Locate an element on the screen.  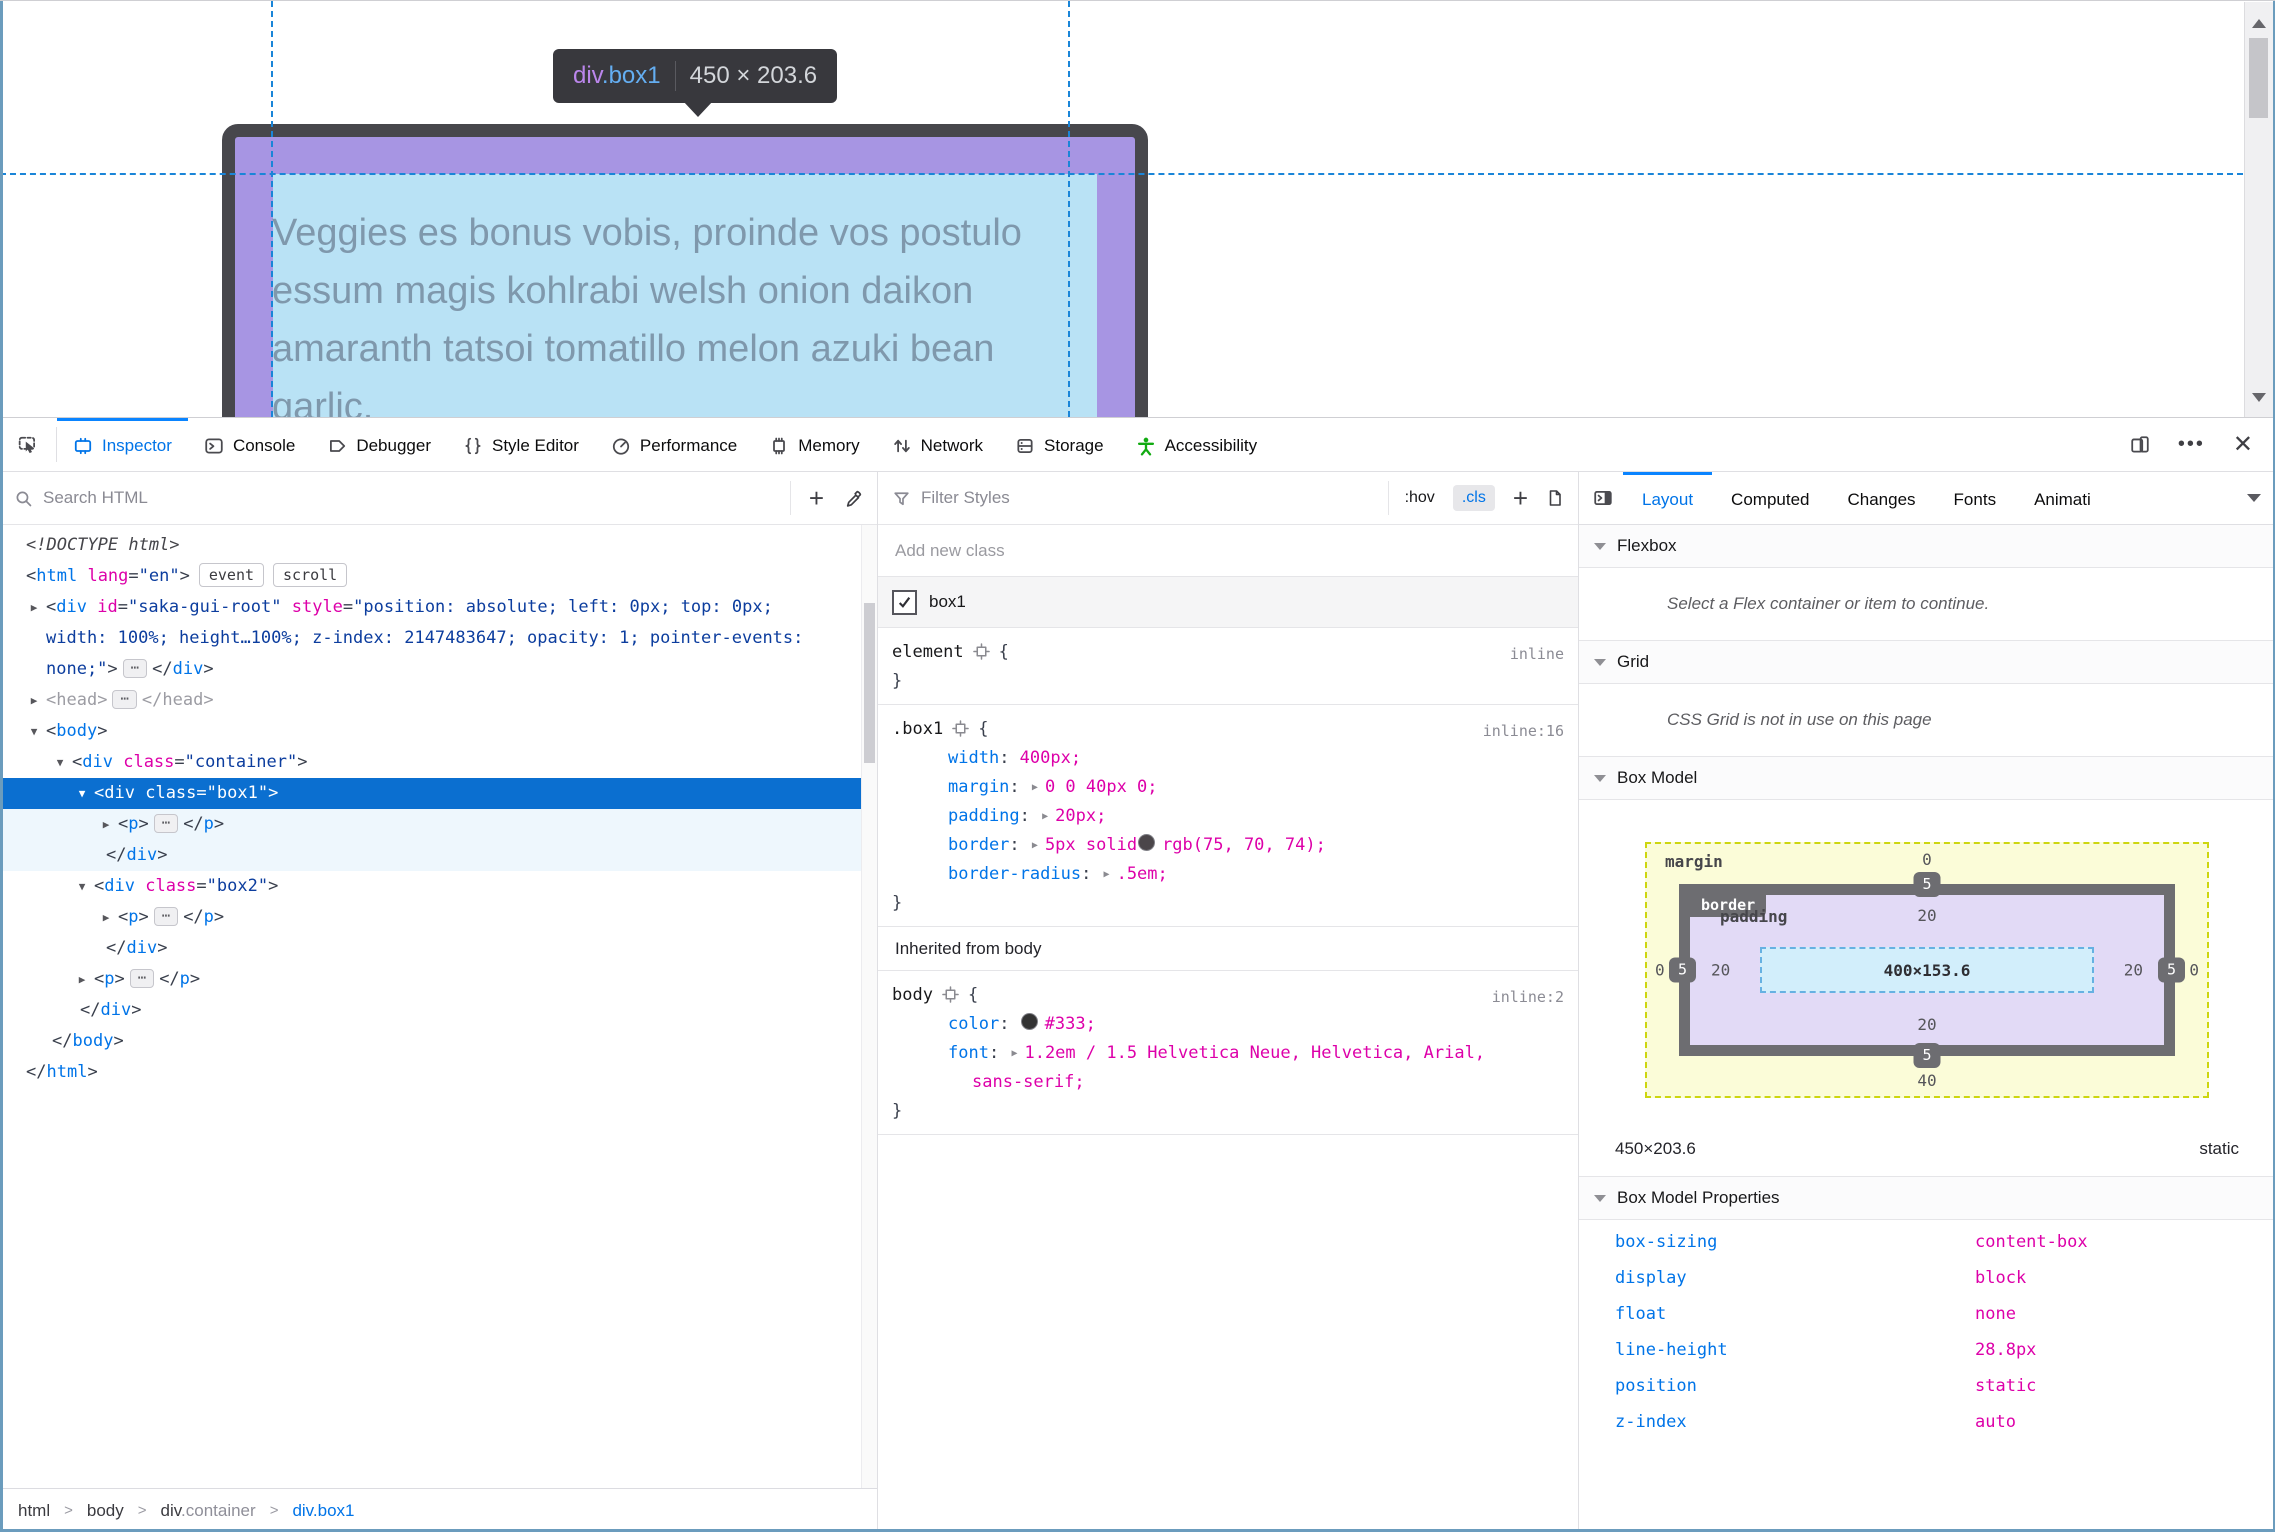
property-value: 5px solid is located at coordinates (1091, 845).